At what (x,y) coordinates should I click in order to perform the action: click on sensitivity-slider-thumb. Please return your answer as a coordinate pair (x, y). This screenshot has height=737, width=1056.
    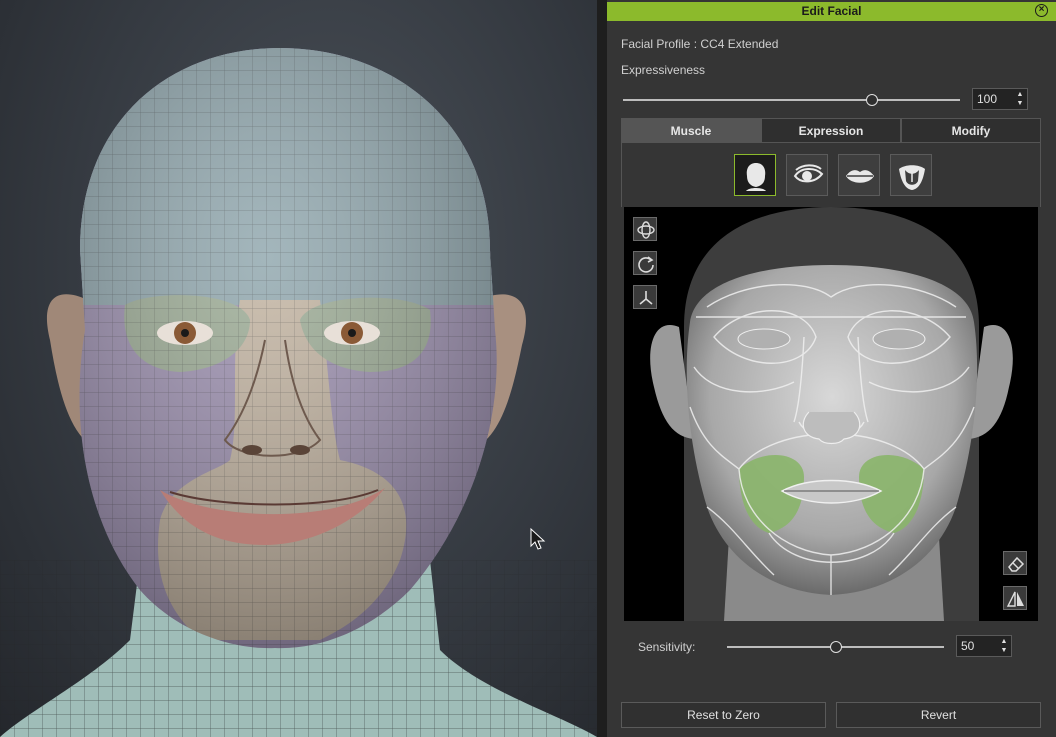
    Looking at the image, I should click on (835, 647).